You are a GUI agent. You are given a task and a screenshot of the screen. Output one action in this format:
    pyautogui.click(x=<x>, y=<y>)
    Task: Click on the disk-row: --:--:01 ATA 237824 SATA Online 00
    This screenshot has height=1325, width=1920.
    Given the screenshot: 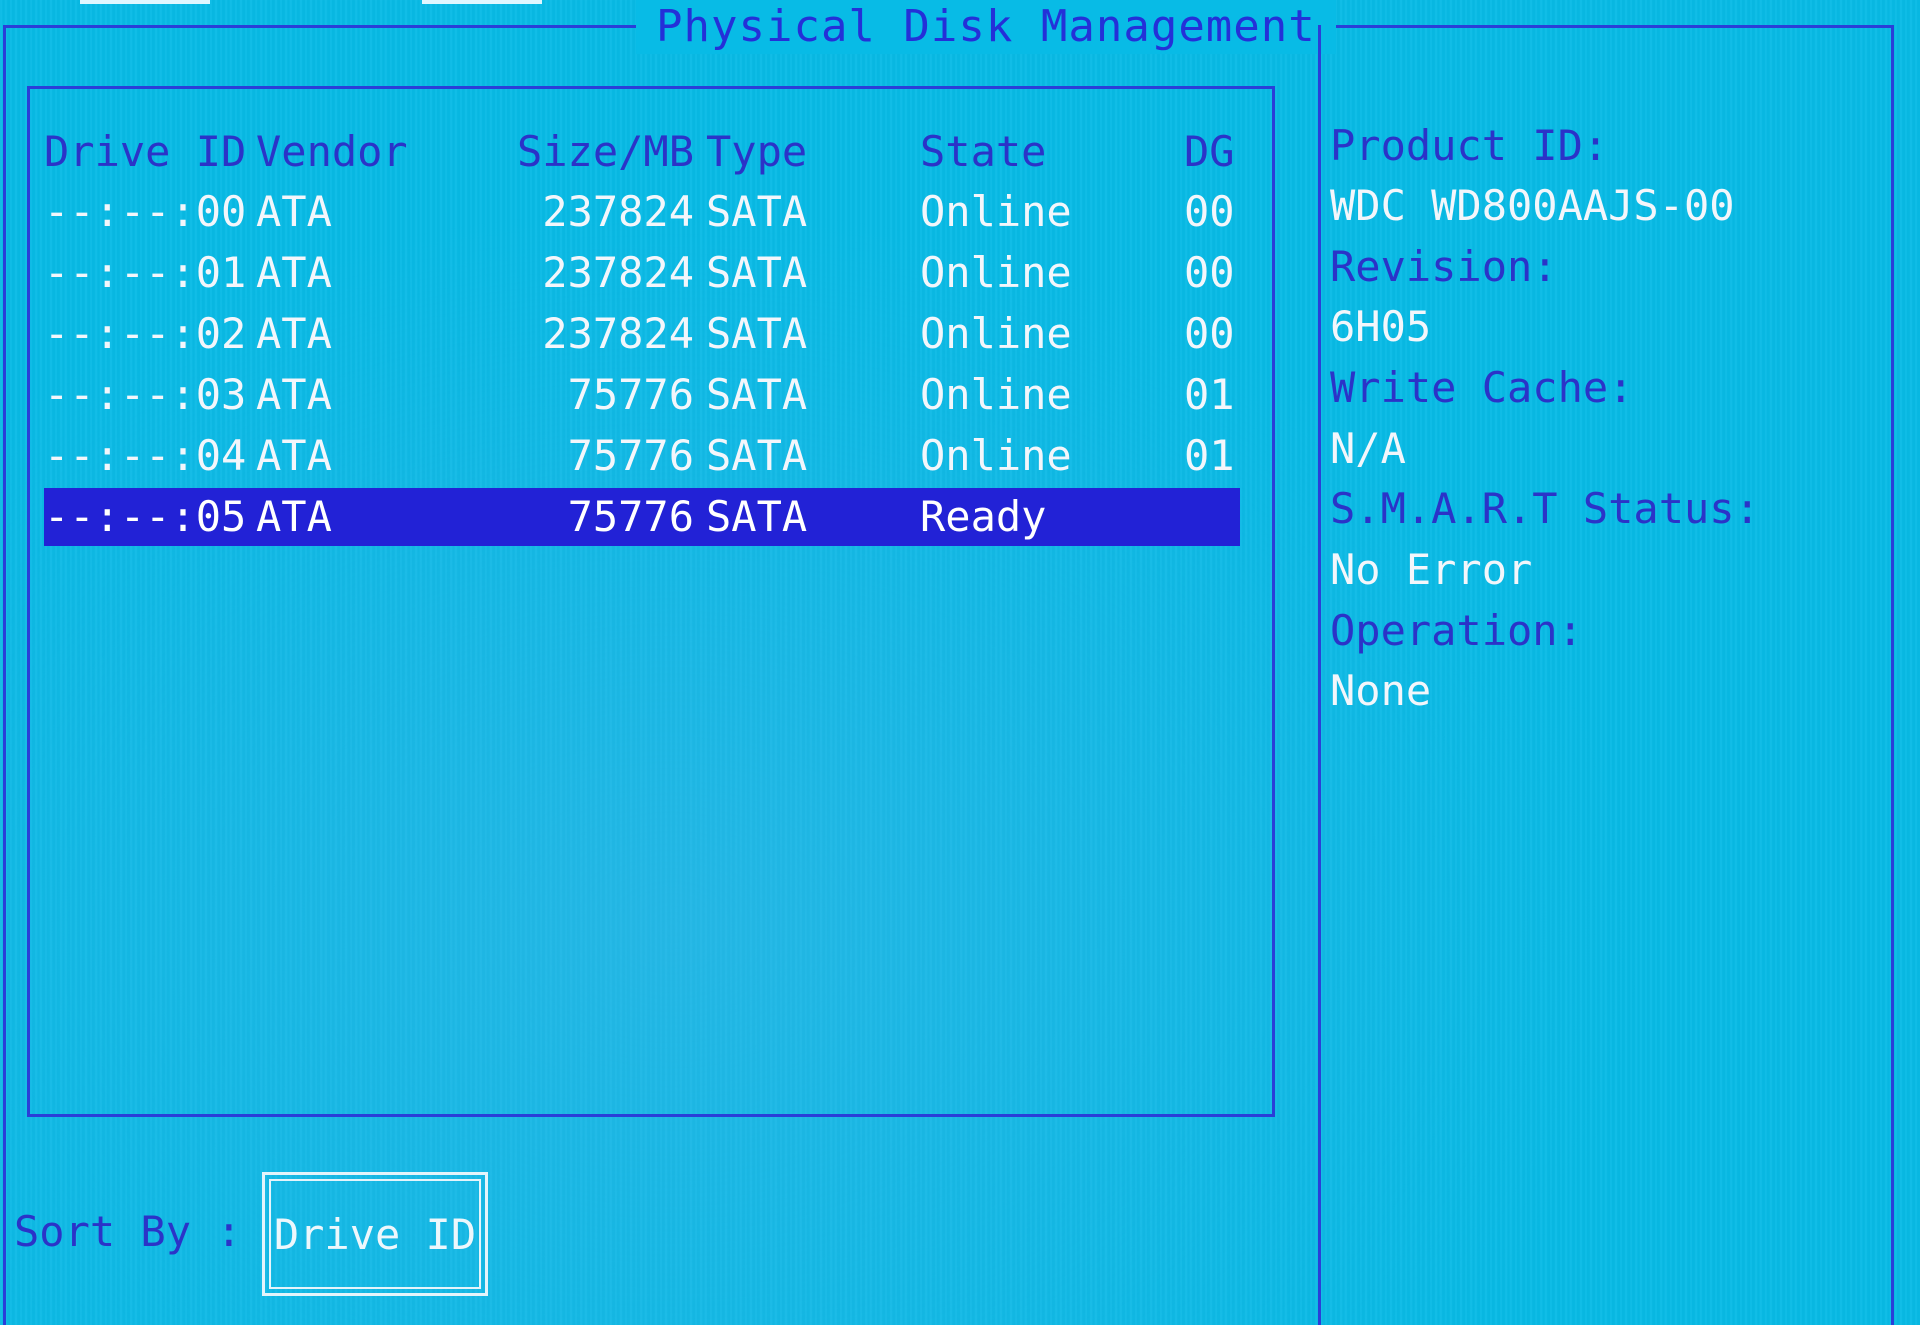 What is the action you would take?
    pyautogui.click(x=642, y=273)
    